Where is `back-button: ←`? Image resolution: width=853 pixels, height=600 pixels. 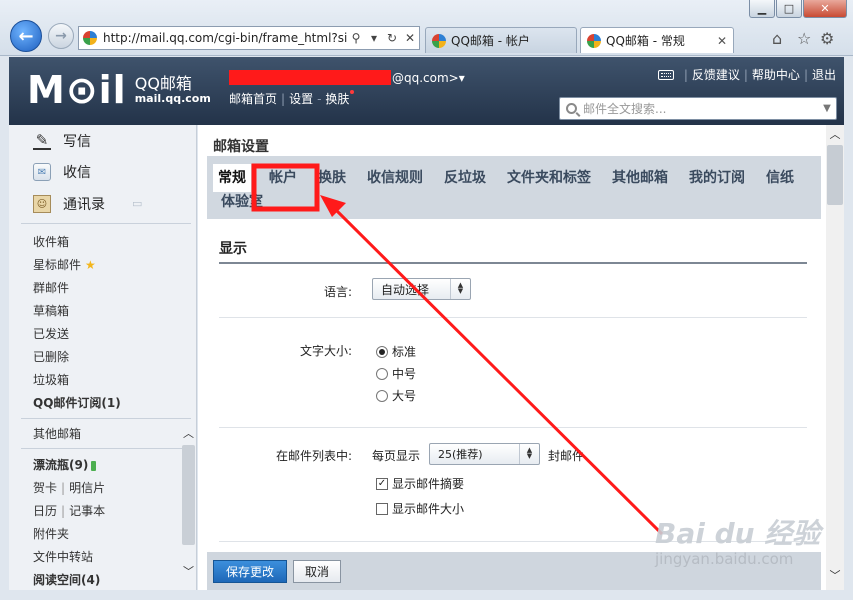 back-button: ← is located at coordinates (26, 36).